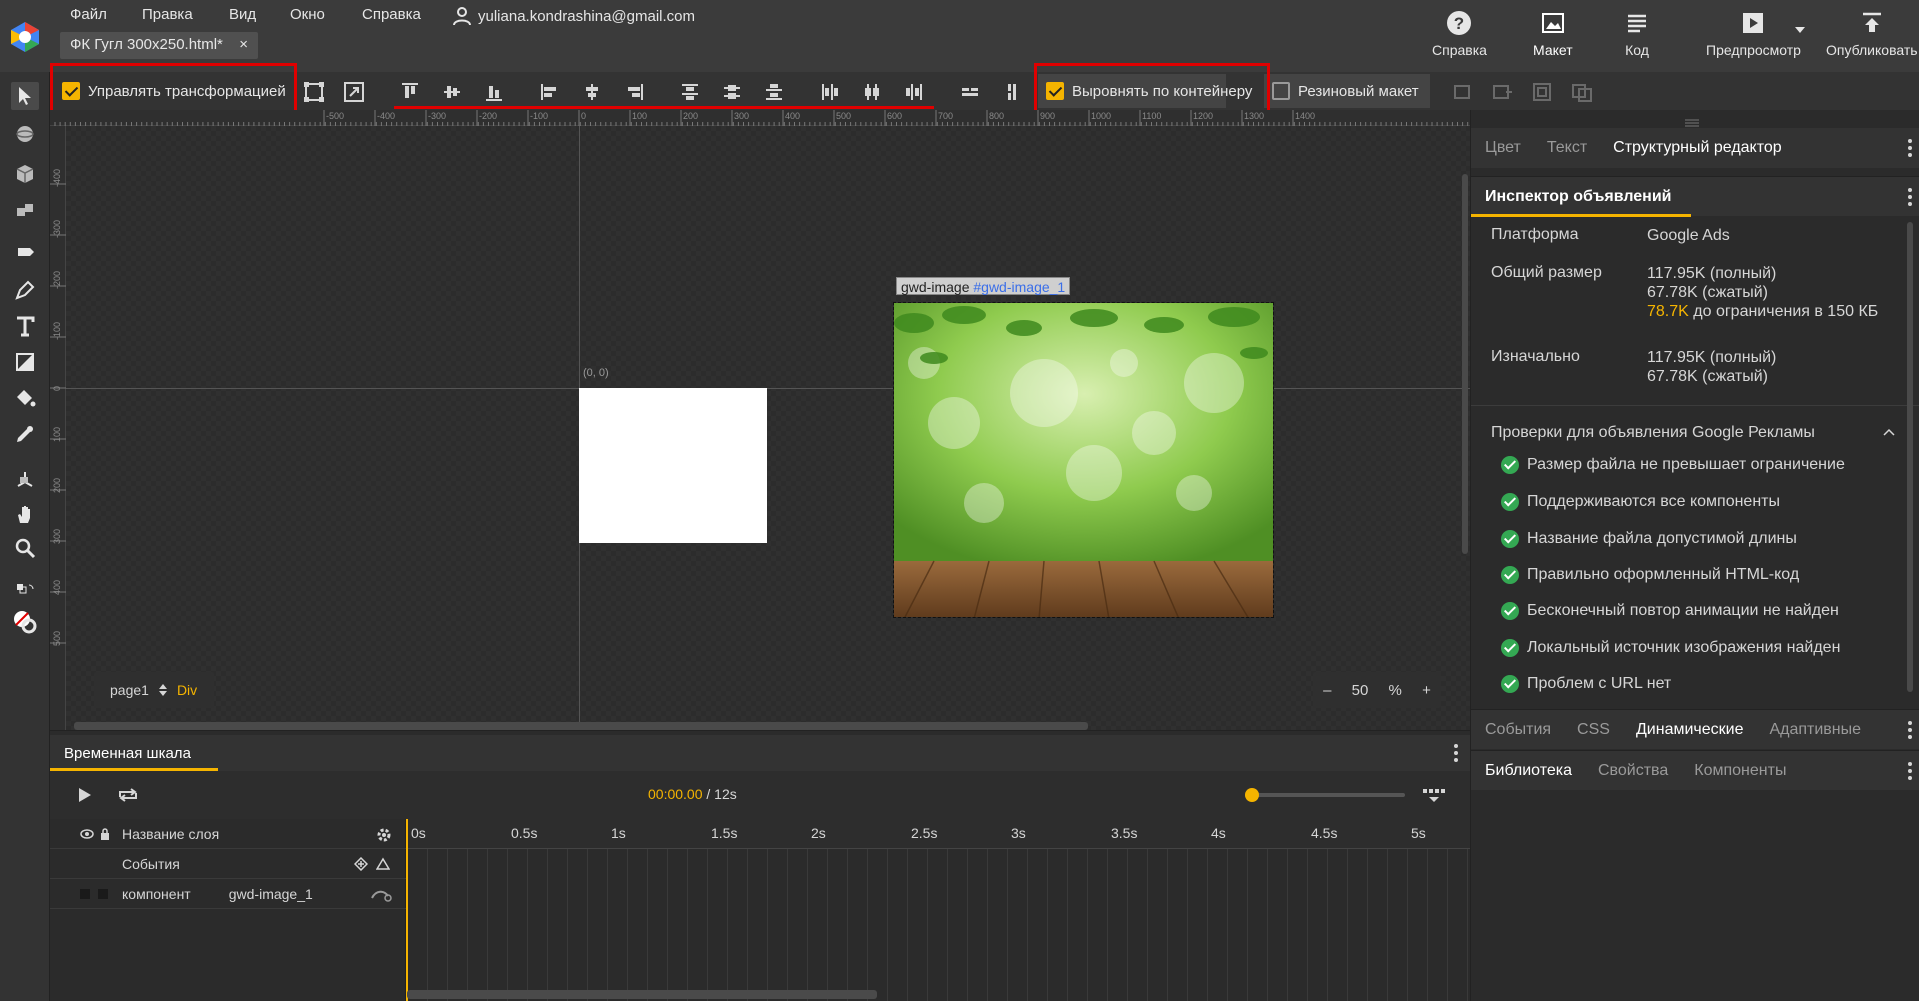  Describe the element at coordinates (970, 92) in the screenshot. I see `space-horizontal-icon` at that location.